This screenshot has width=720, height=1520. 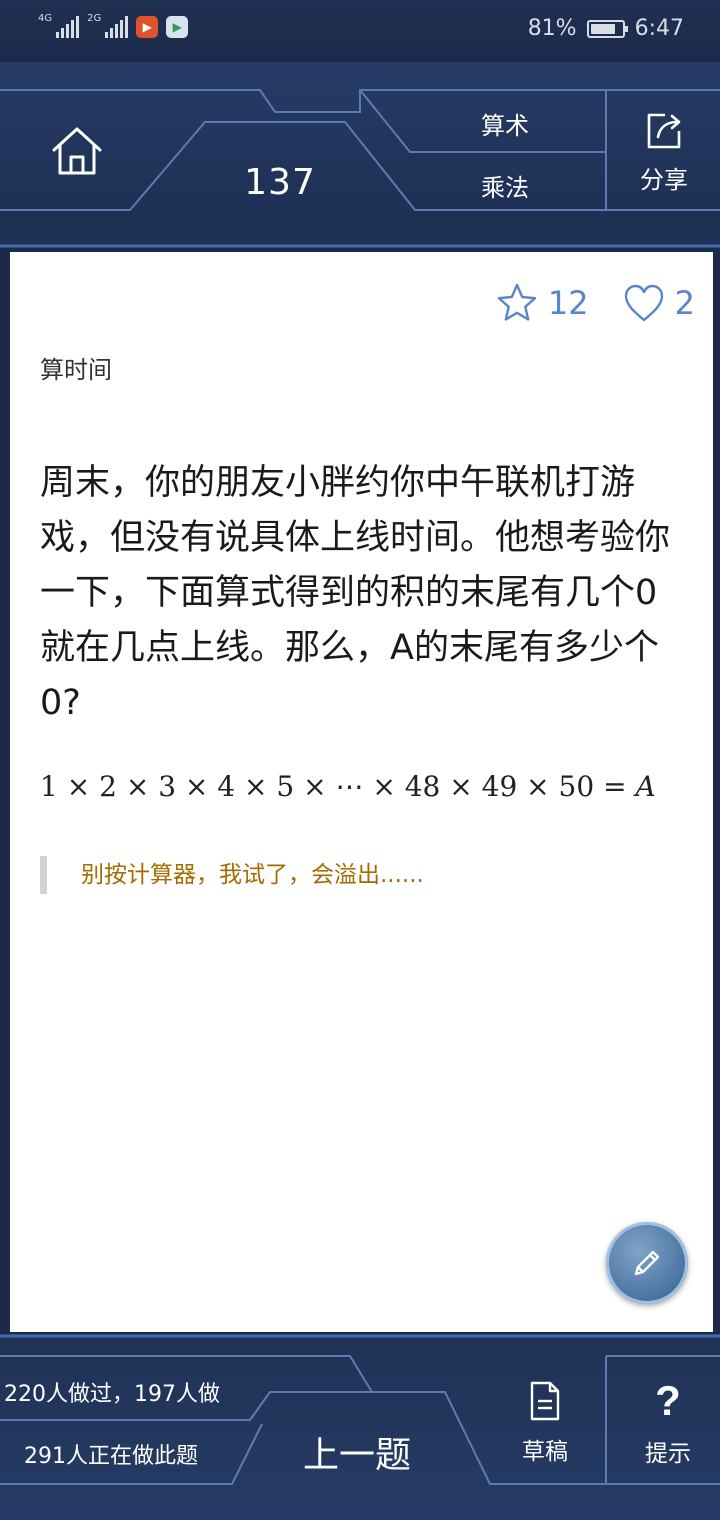 I want to click on battery-fill, so click(x=602, y=28).